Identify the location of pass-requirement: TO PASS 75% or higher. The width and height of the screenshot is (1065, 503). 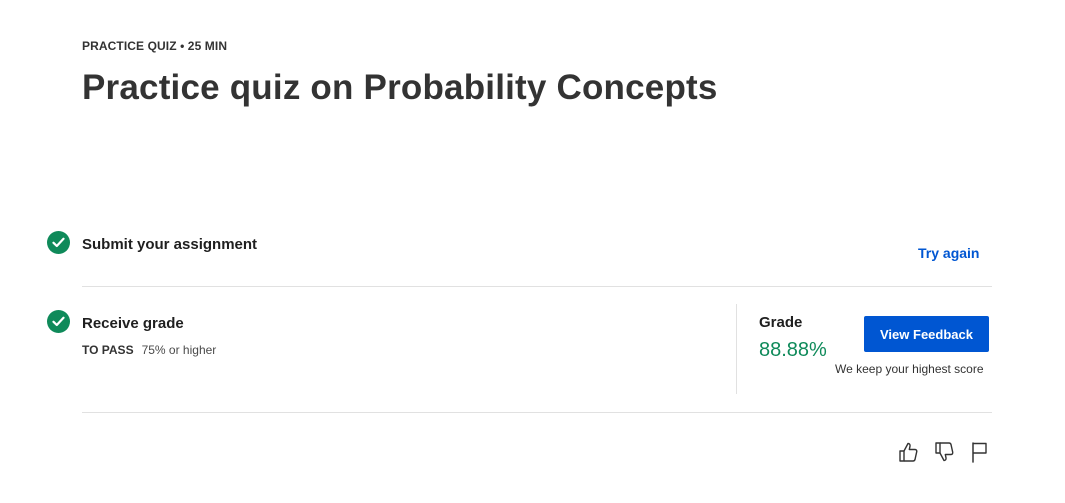
(149, 350).